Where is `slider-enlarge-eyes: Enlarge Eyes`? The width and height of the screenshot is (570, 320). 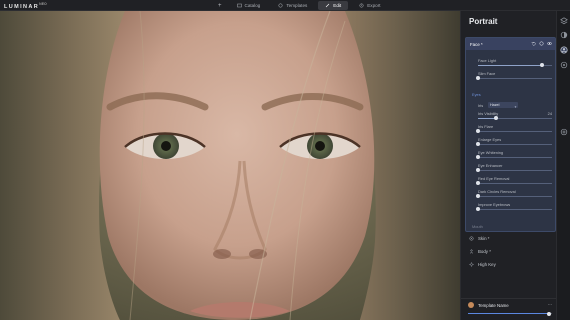
slider-enlarge-eyes: Enlarge Eyes is located at coordinates (514, 142).